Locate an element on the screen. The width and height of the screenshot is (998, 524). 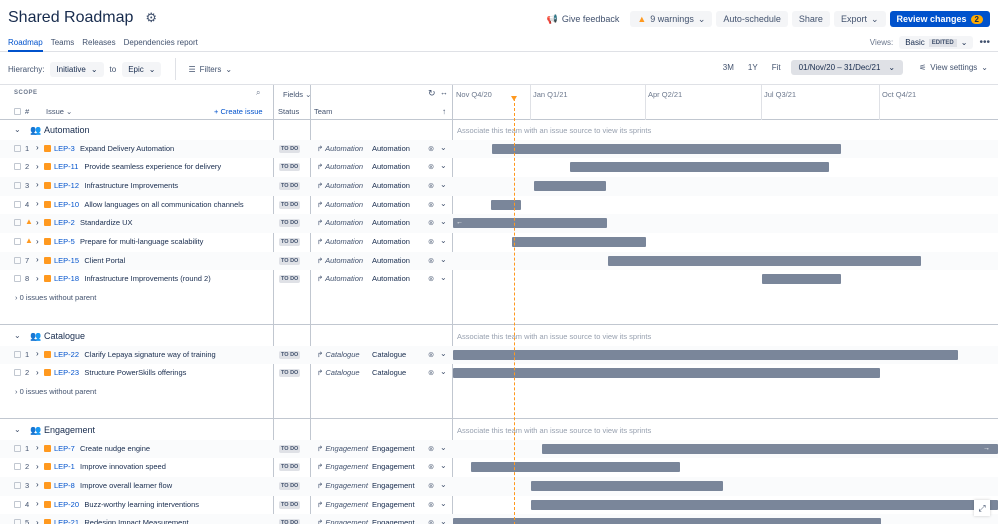
fullscreen-icon: ⤢ is located at coordinates (982, 508).